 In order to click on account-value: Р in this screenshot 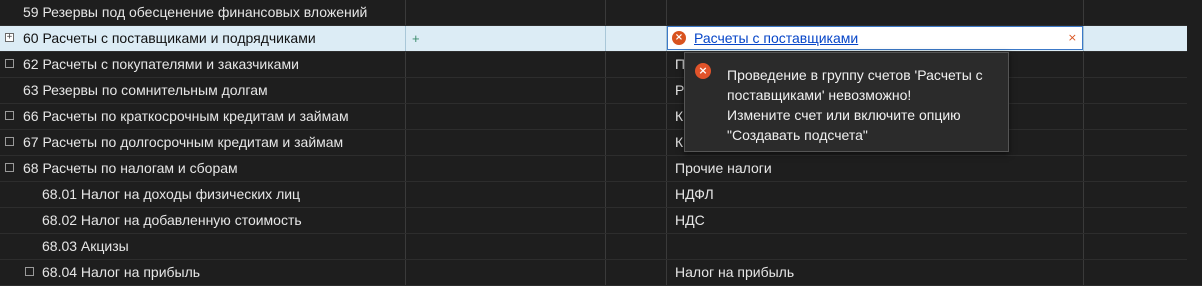, I will do `click(680, 90)`.